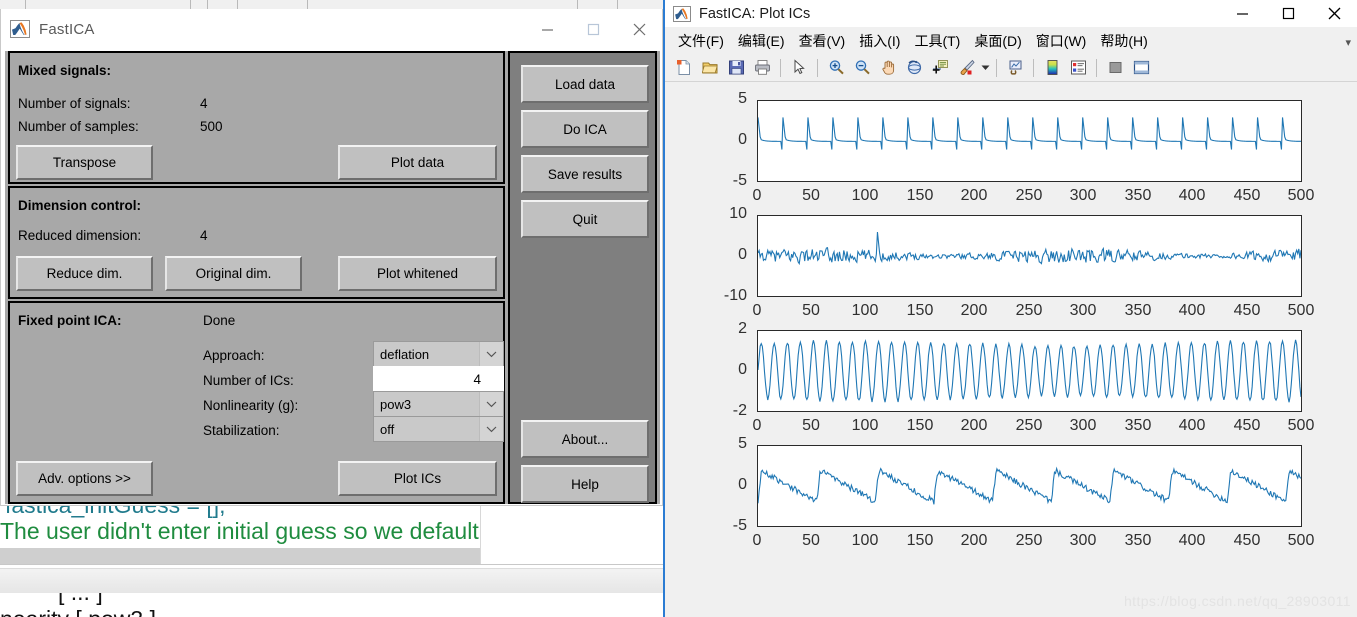  What do you see at coordinates (879, 41) in the screenshot?
I see `menu-insert: 插入(I)` at bounding box center [879, 41].